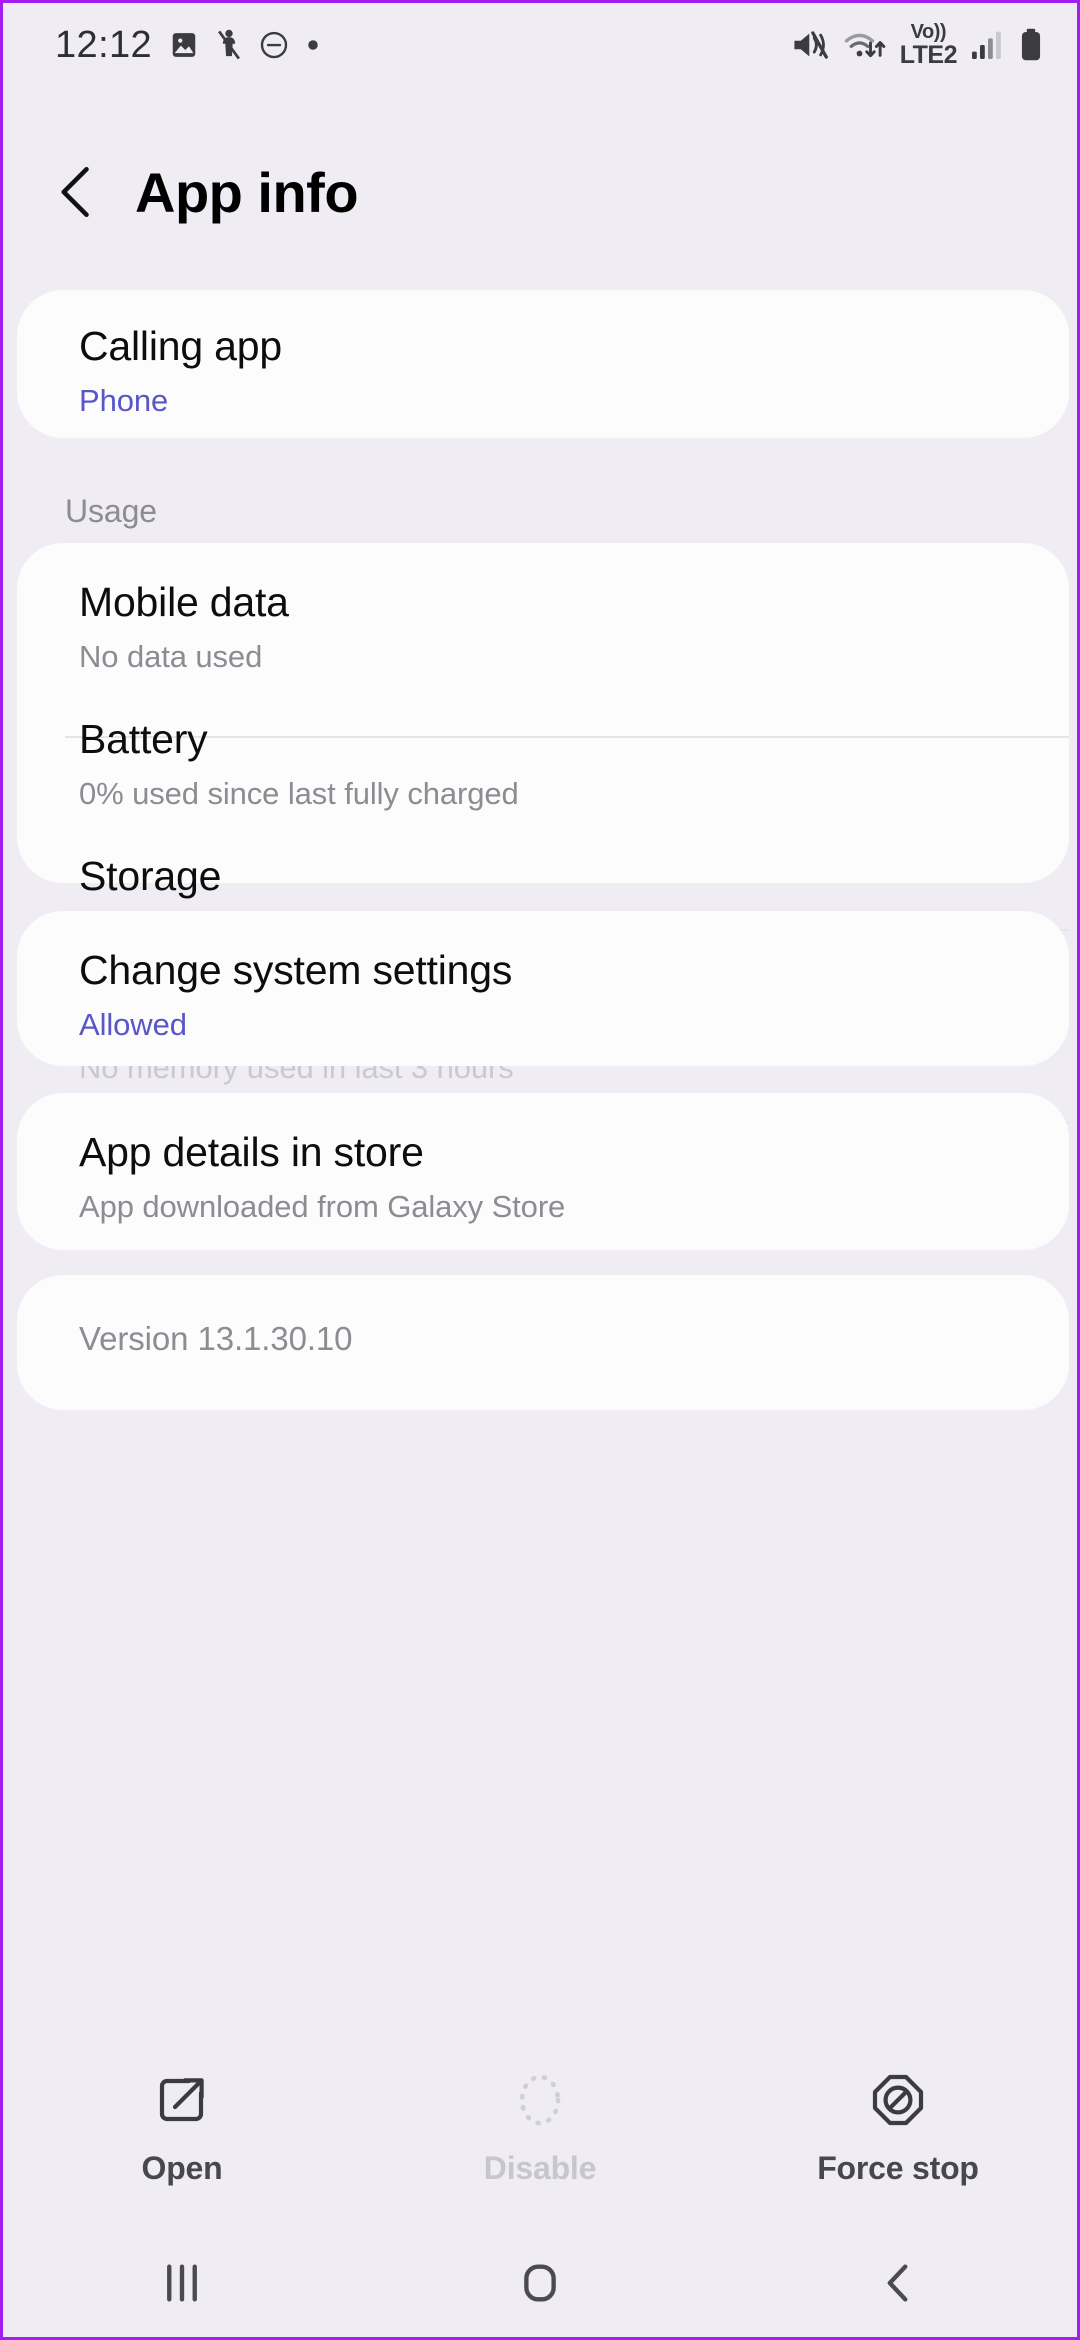 Image resolution: width=1080 pixels, height=2340 pixels. What do you see at coordinates (313, 45) in the screenshot?
I see `dot-icon` at bounding box center [313, 45].